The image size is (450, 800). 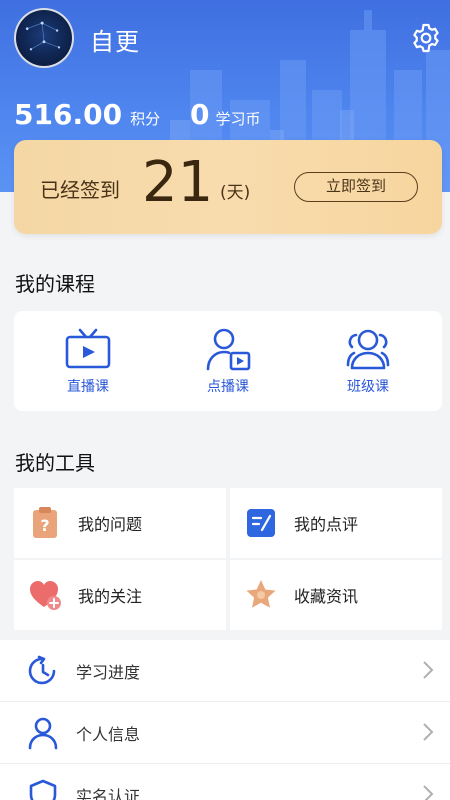 What do you see at coordinates (368, 349) in the screenshot?
I see `group-icon` at bounding box center [368, 349].